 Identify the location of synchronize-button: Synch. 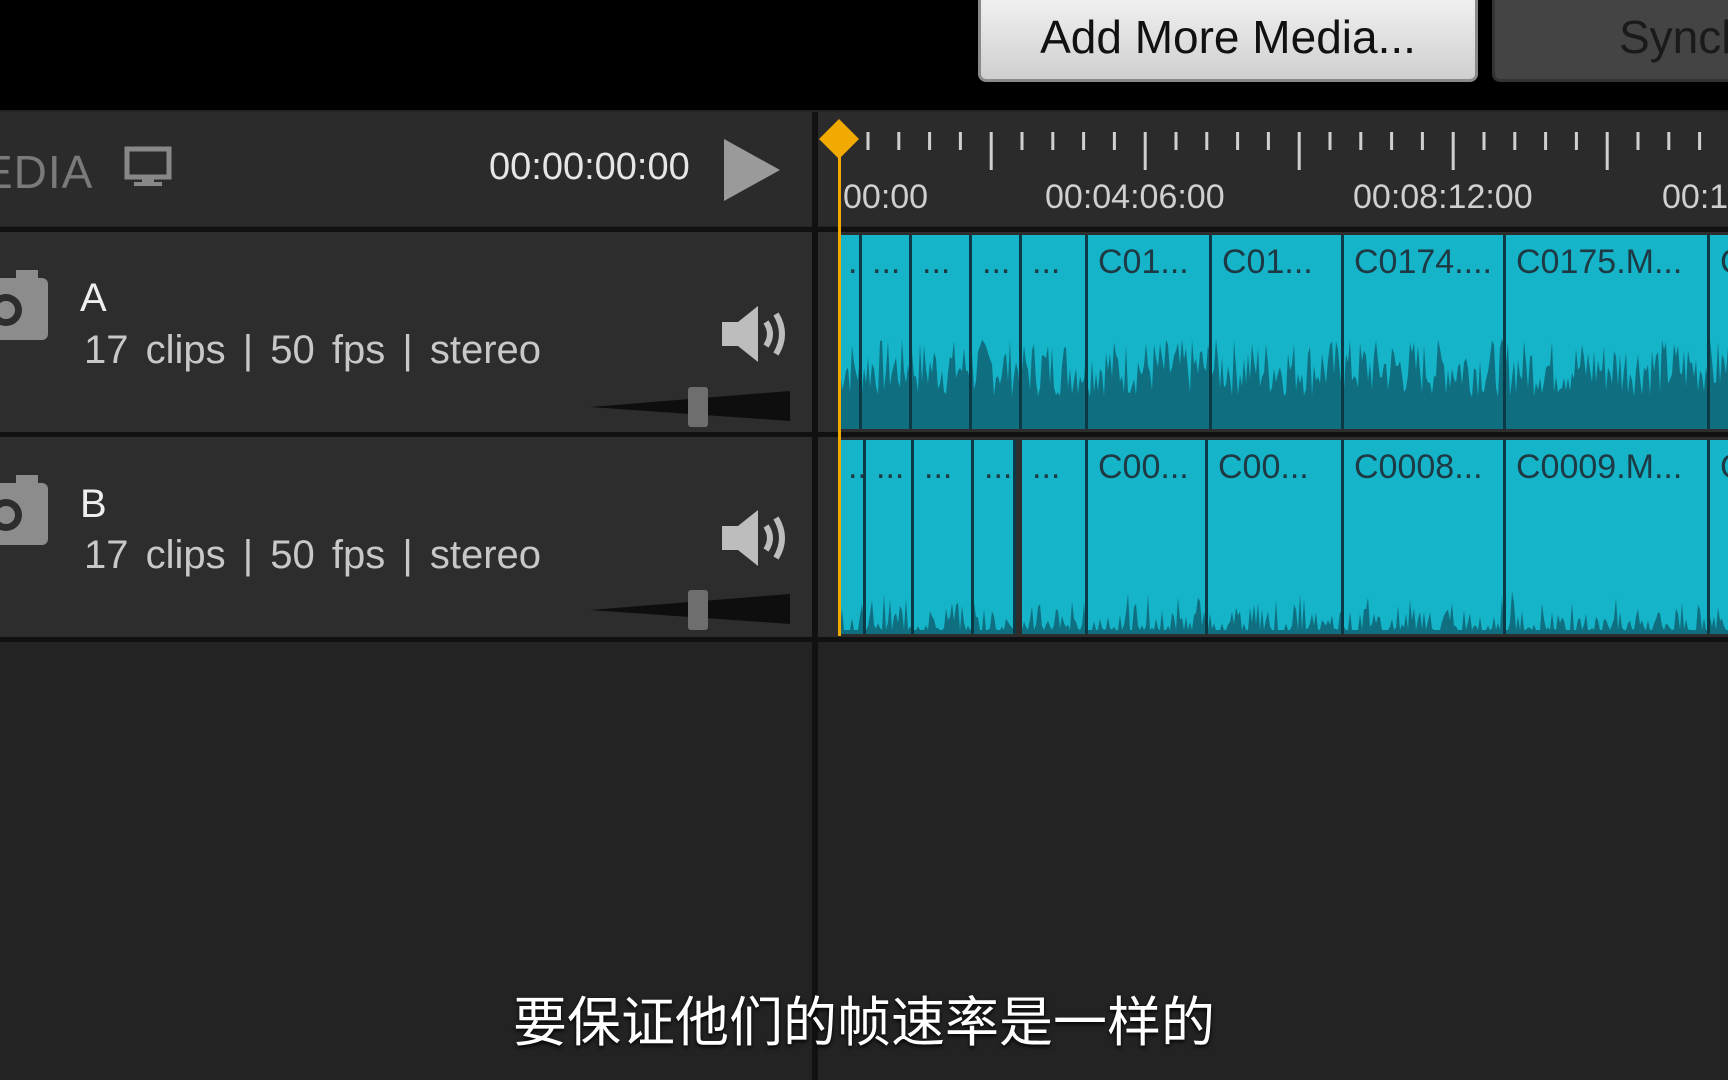
(1610, 41).